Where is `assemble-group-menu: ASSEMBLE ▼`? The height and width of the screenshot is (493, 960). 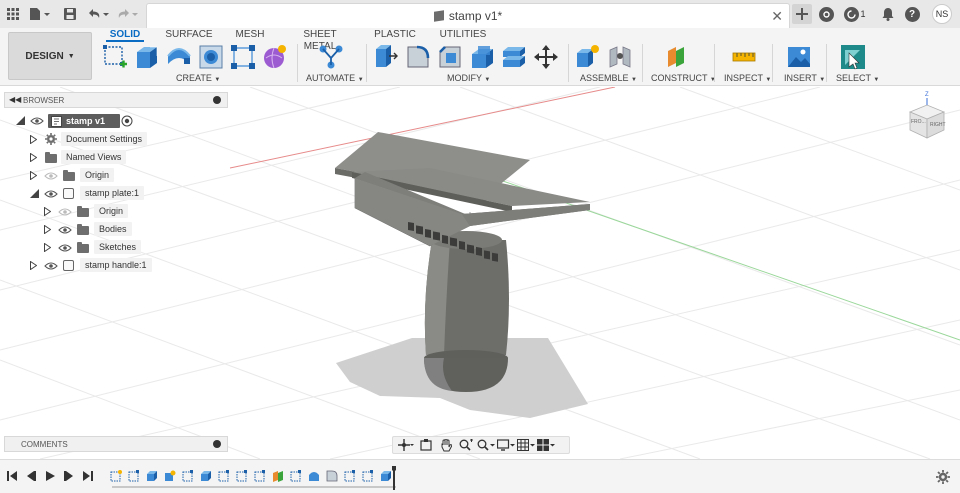 assemble-group-menu: ASSEMBLE ▼ is located at coordinates (608, 78).